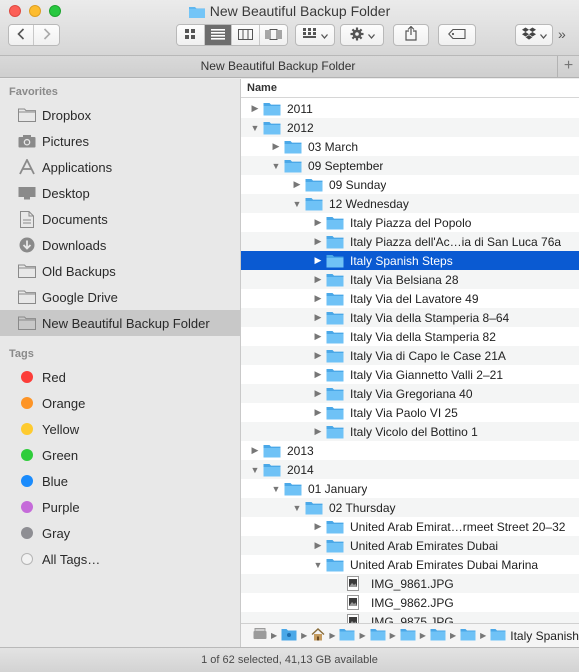 The height and width of the screenshot is (672, 579). I want to click on folder-row: ▶ Italy Via della Stamperia 82, so click(410, 336).